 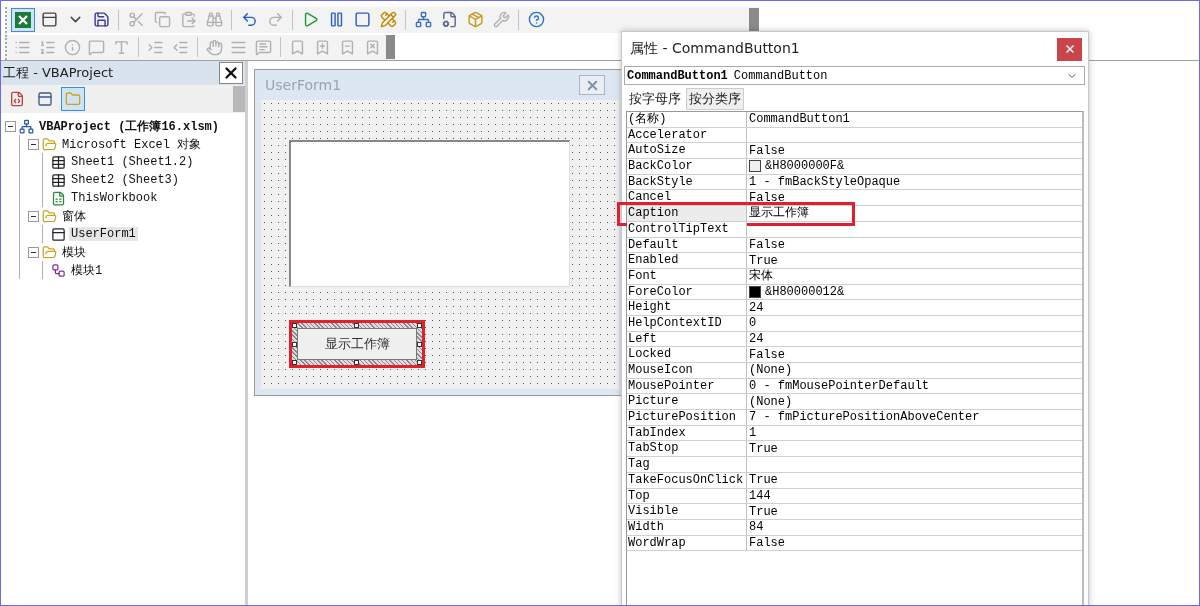 What do you see at coordinates (74, 252) in the screenshot?
I see `tree-item: 模块` at bounding box center [74, 252].